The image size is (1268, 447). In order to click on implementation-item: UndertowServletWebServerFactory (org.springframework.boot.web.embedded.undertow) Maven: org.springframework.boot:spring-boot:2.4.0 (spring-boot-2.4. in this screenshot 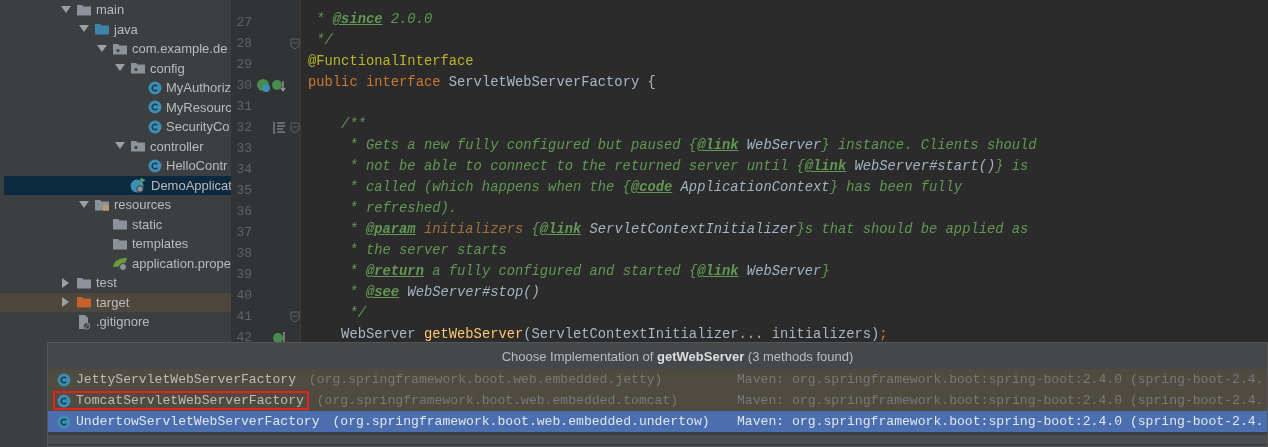, I will do `click(657, 421)`.